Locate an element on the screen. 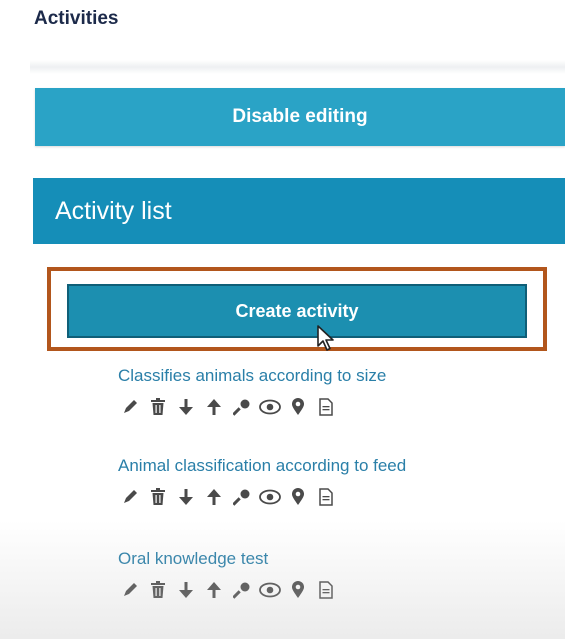  activity-link: Animal classification according to feed is located at coordinates (262, 466).